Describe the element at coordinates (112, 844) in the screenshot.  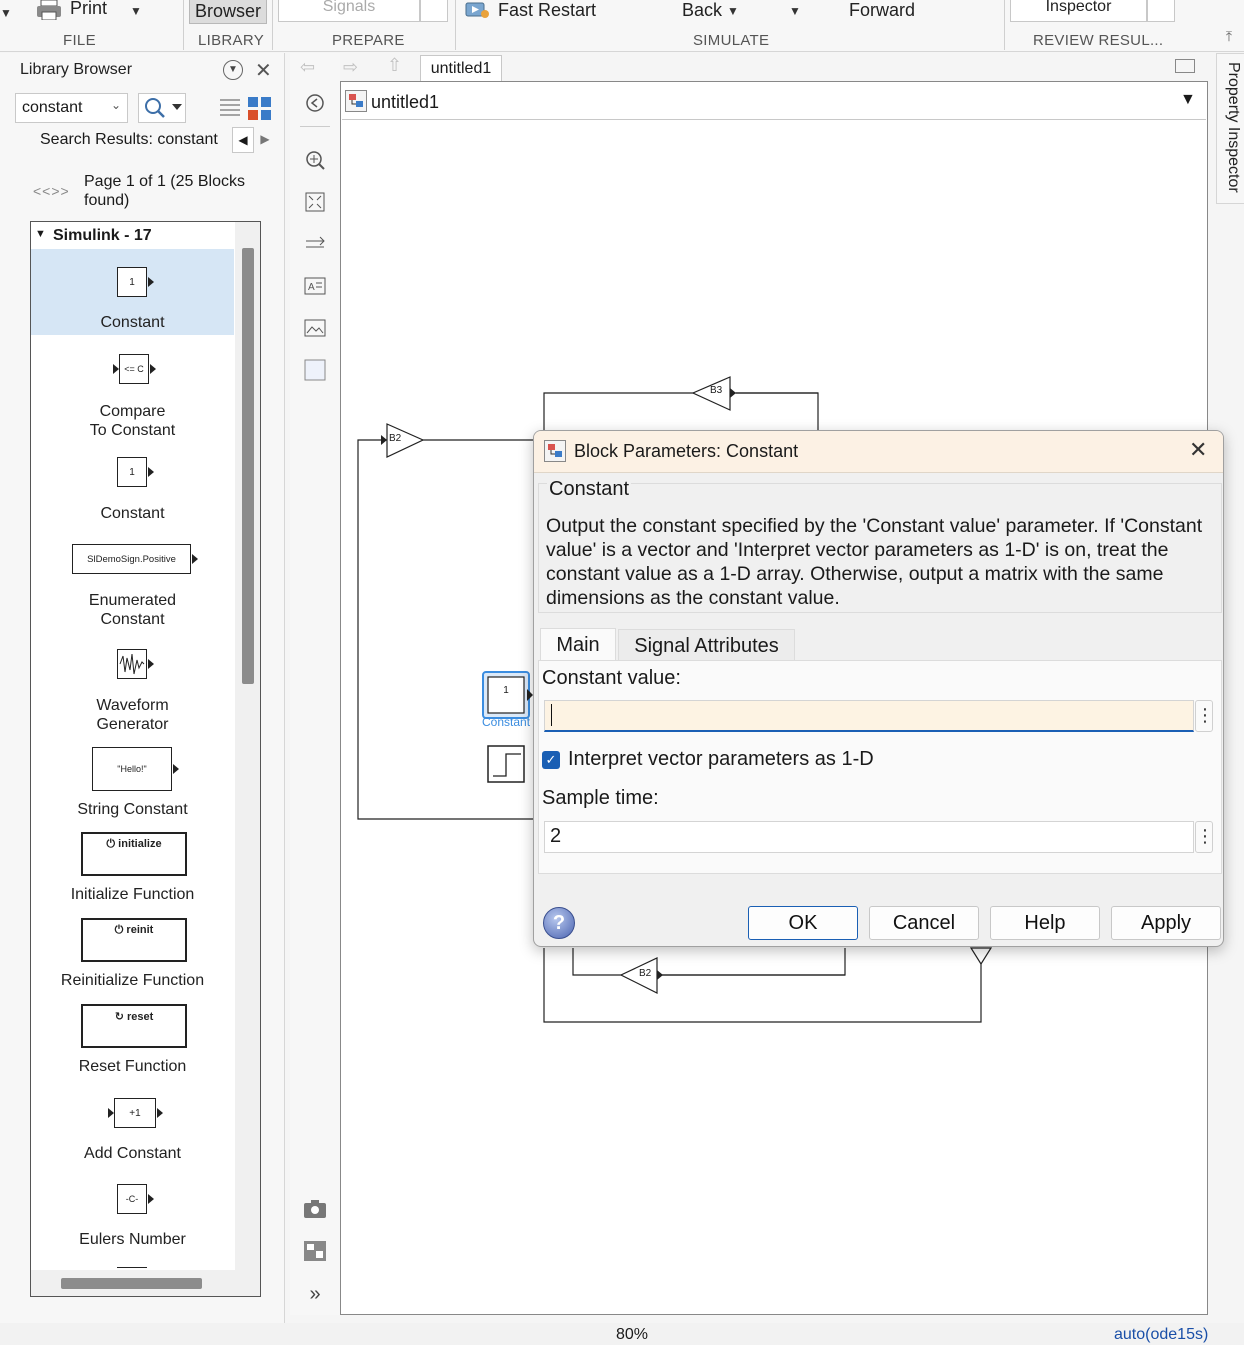
I see `power-icon: ⏻` at that location.